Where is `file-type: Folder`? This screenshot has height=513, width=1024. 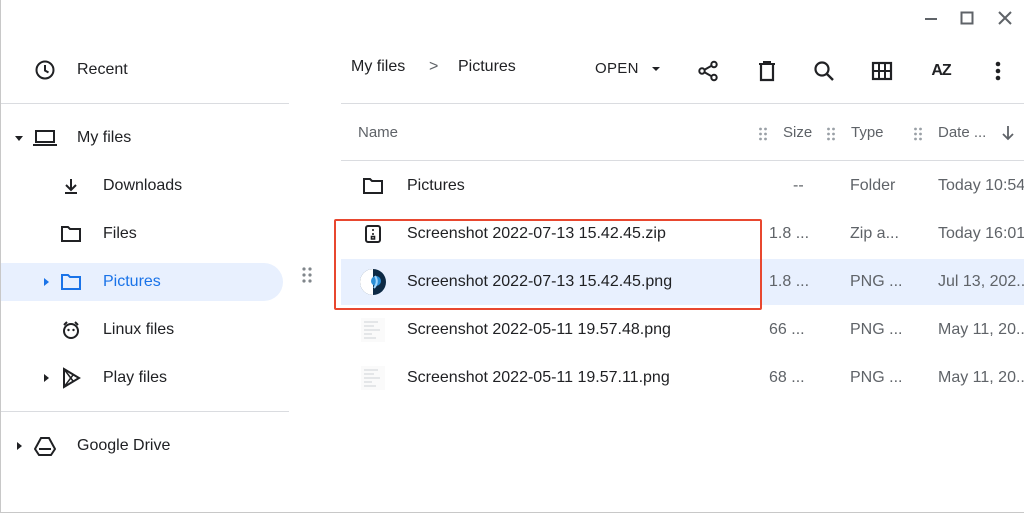
file-type: Folder is located at coordinates (873, 185).